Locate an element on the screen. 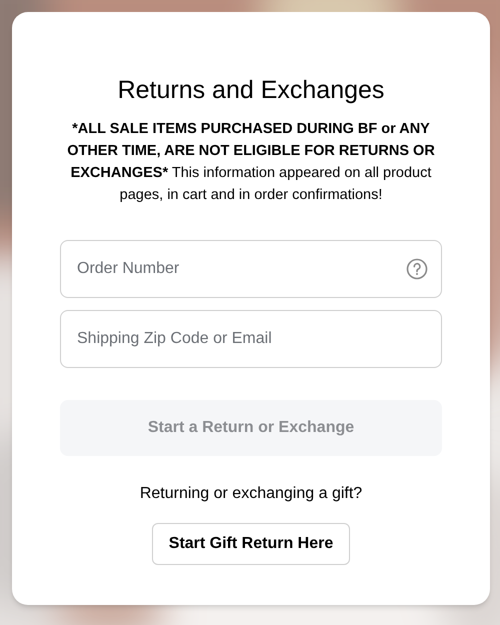 This screenshot has height=625, width=500. input-field: Order Number is located at coordinates (251, 269).